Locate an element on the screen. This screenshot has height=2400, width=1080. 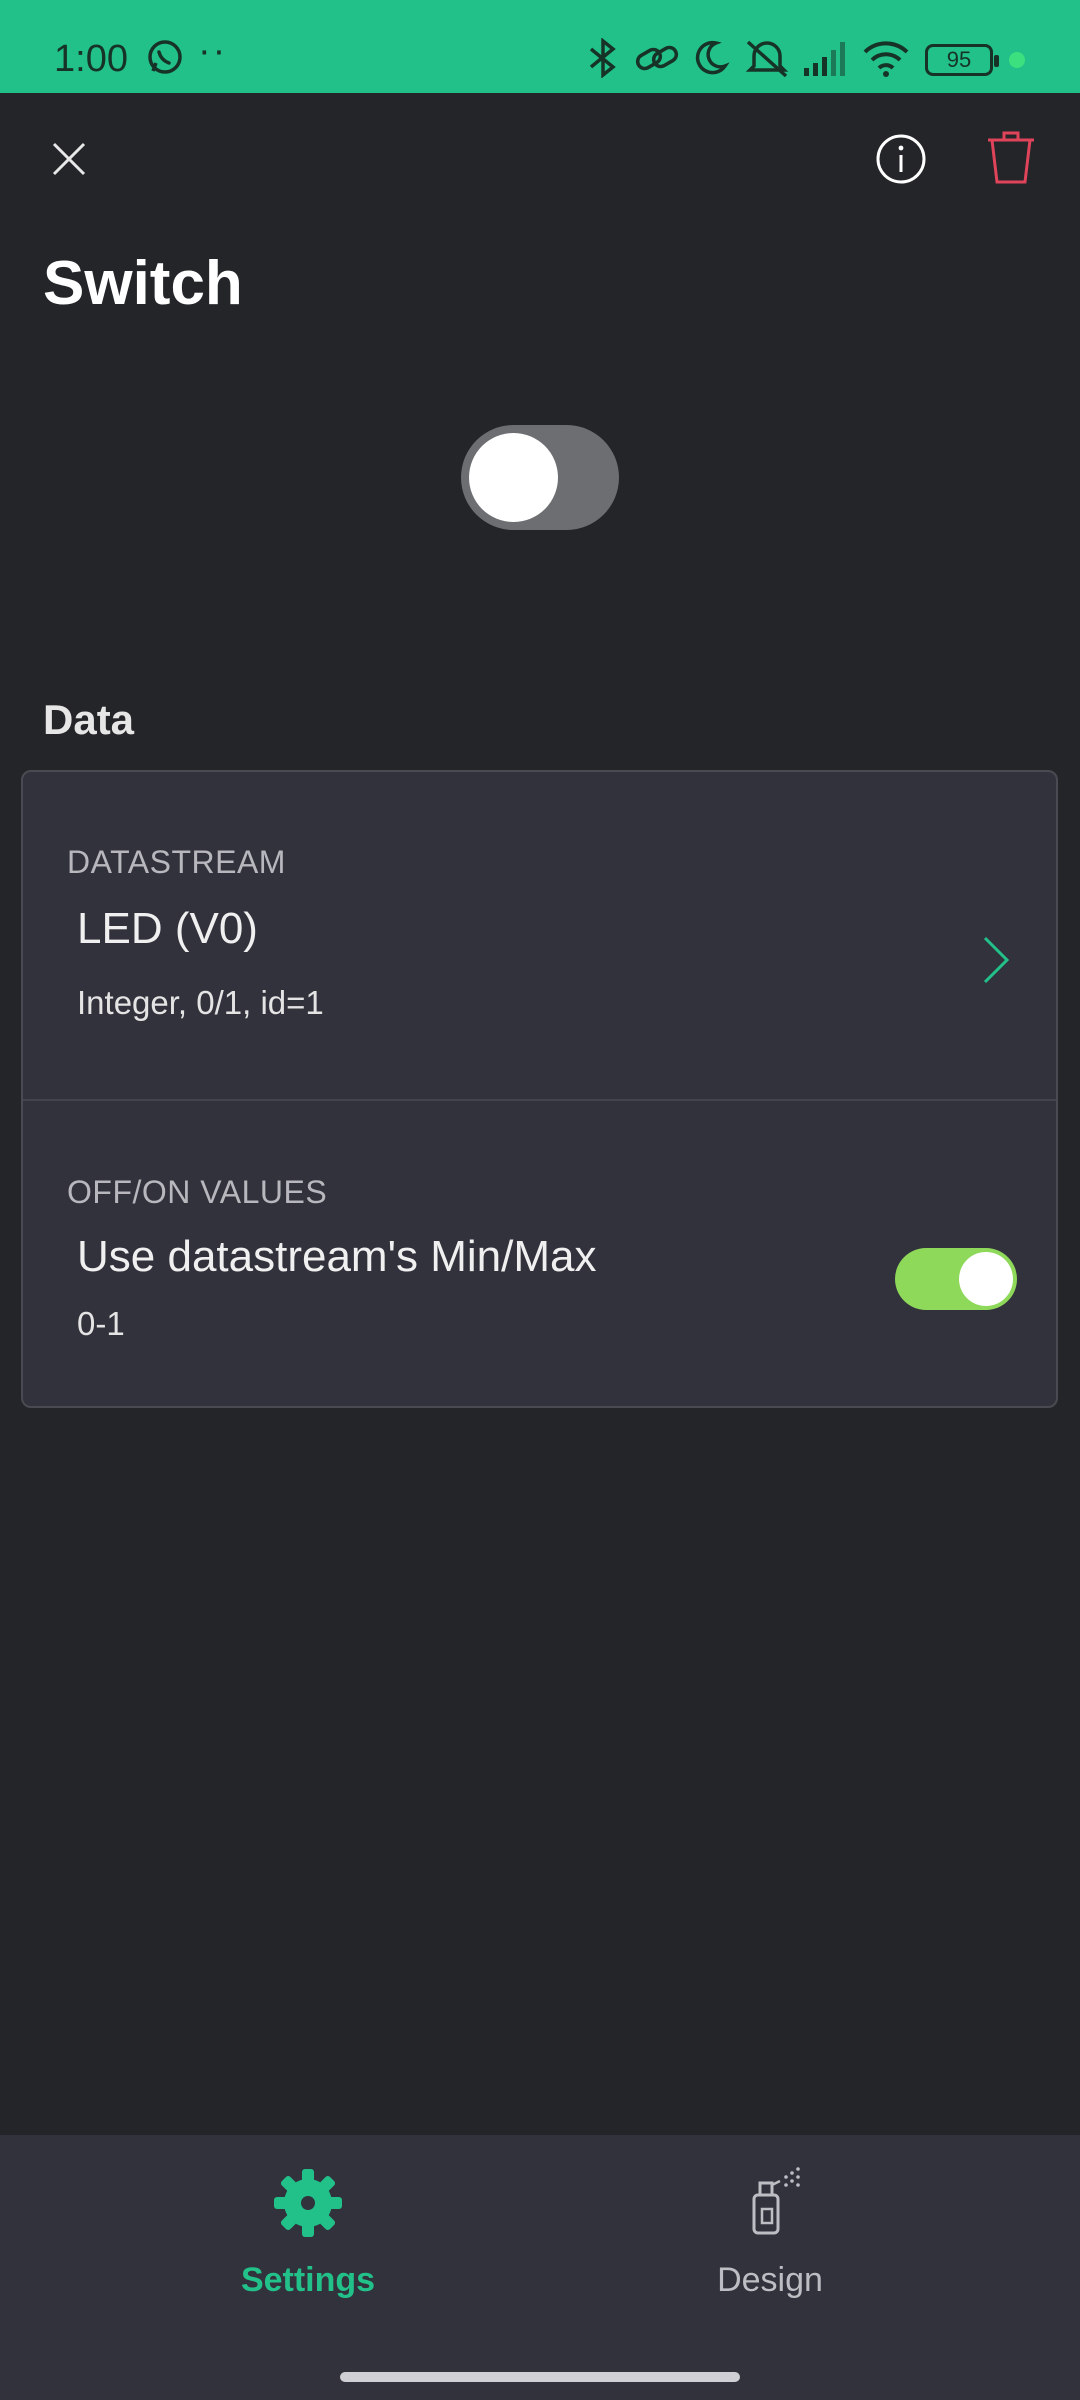
home-indicator is located at coordinates (540, 2377).